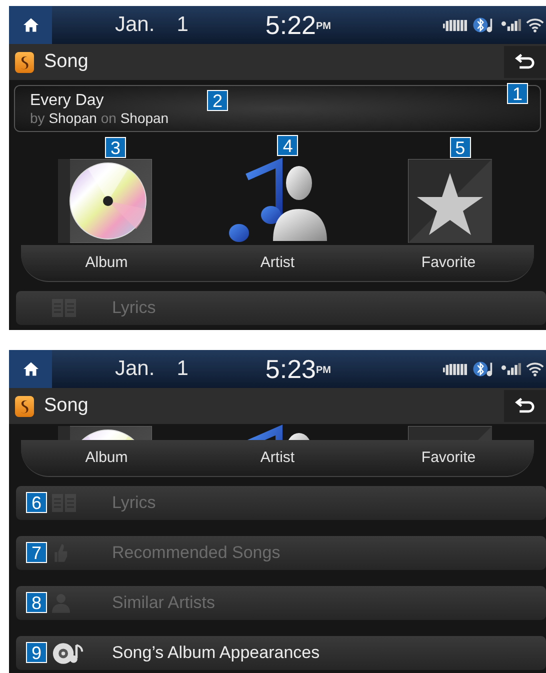  What do you see at coordinates (36, 552) in the screenshot?
I see `callout-number: 7` at bounding box center [36, 552].